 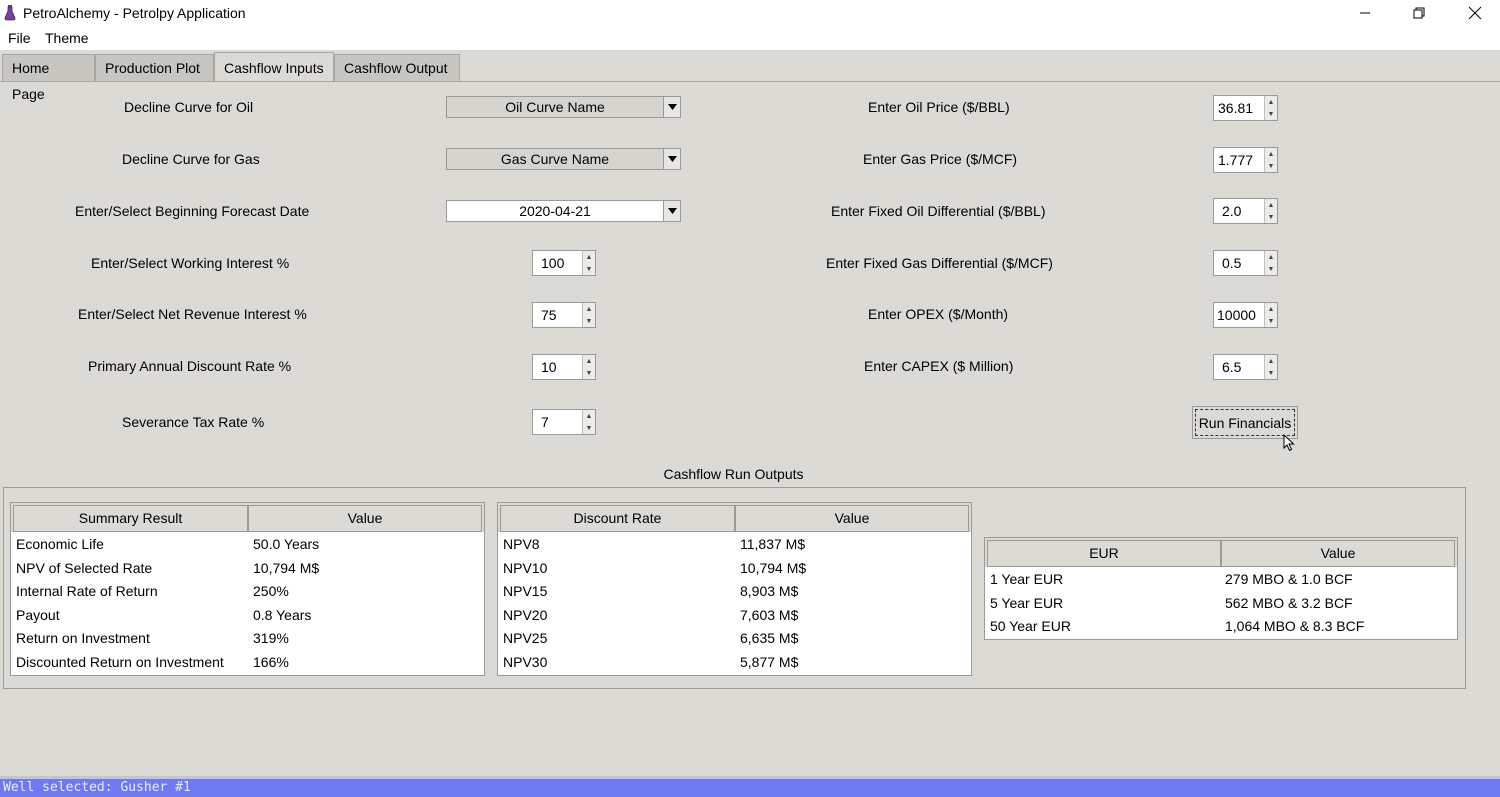 What do you see at coordinates (773, 544) in the screenshot?
I see `table-cell: 11,837 M$` at bounding box center [773, 544].